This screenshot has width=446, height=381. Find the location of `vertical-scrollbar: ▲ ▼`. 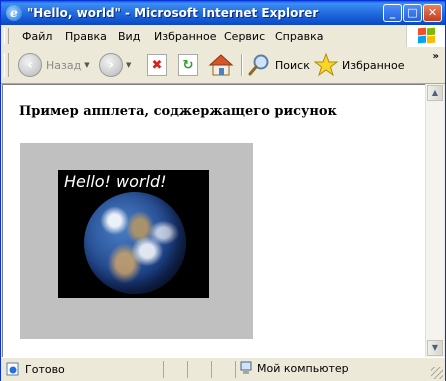

vertical-scrollbar: ▲ ▼ is located at coordinates (434, 220).